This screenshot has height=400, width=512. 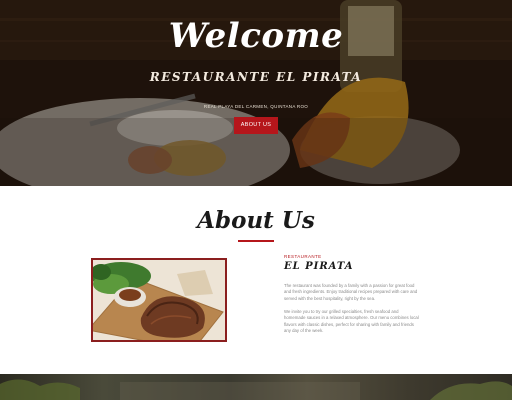 What do you see at coordinates (319, 266) in the screenshot?
I see `about-subtitle: EL PIRATA` at bounding box center [319, 266].